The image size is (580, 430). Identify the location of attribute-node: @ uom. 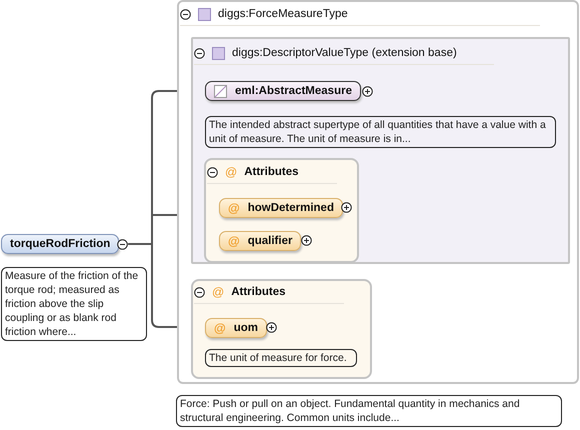
(236, 328).